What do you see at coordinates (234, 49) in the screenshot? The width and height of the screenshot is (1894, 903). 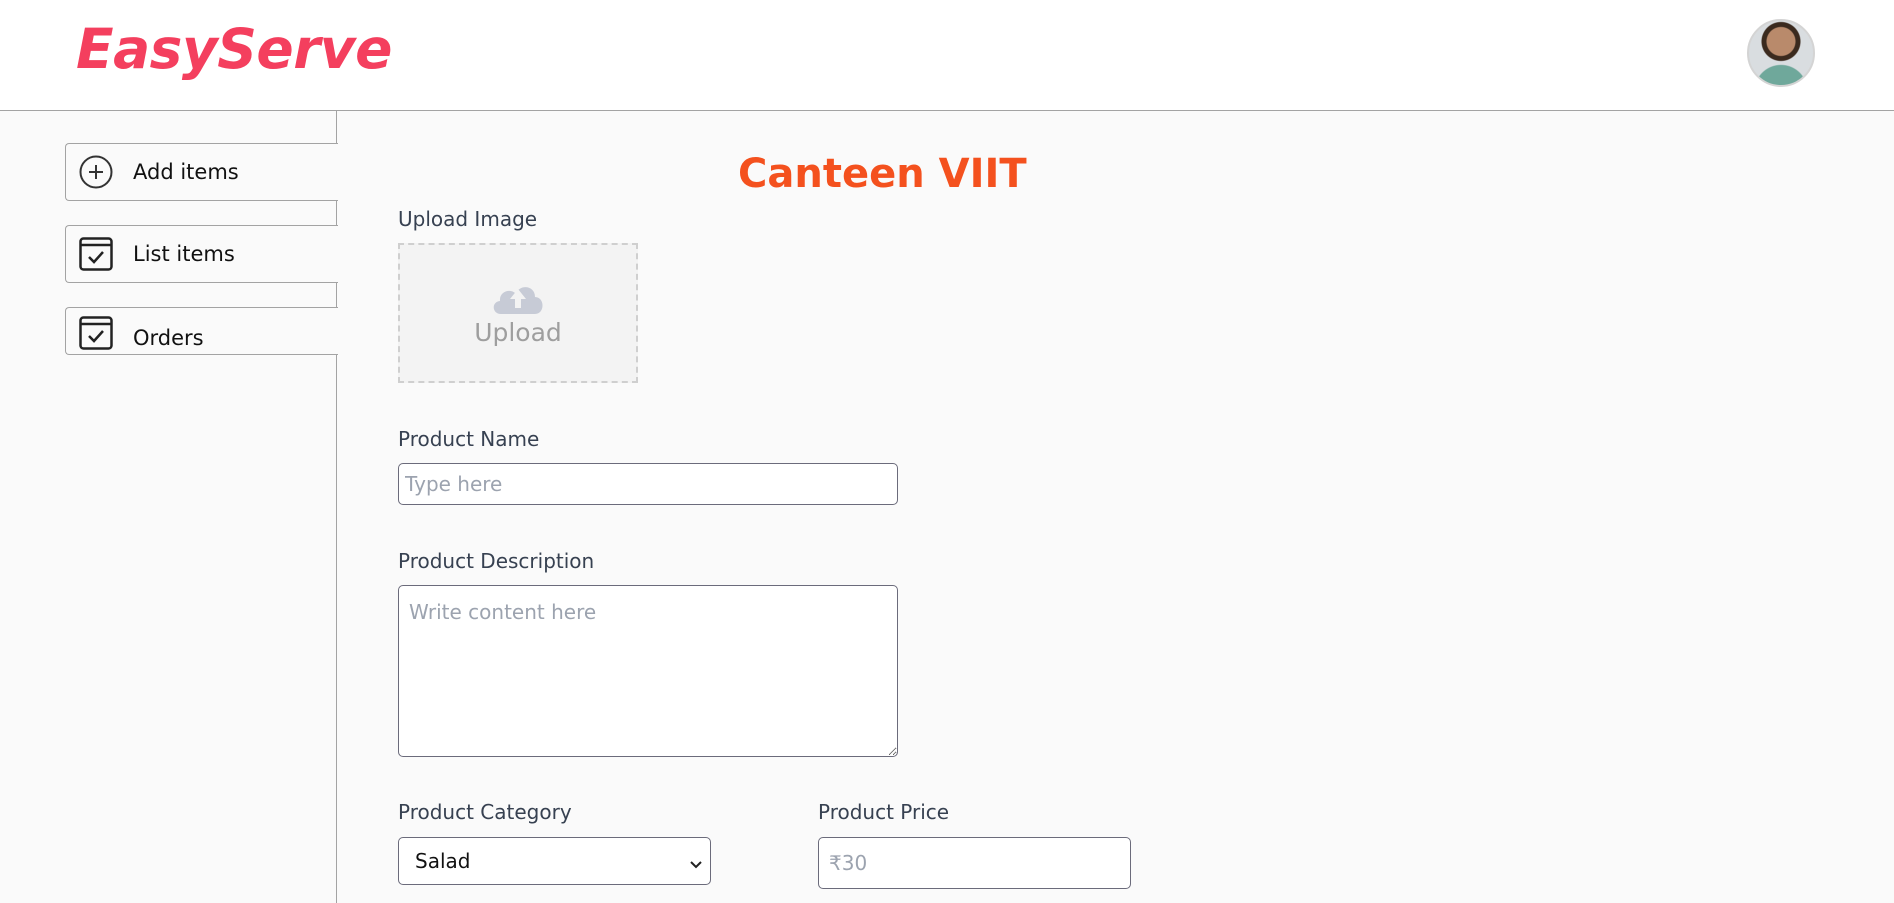 I see `brand-logo: EasyServe` at bounding box center [234, 49].